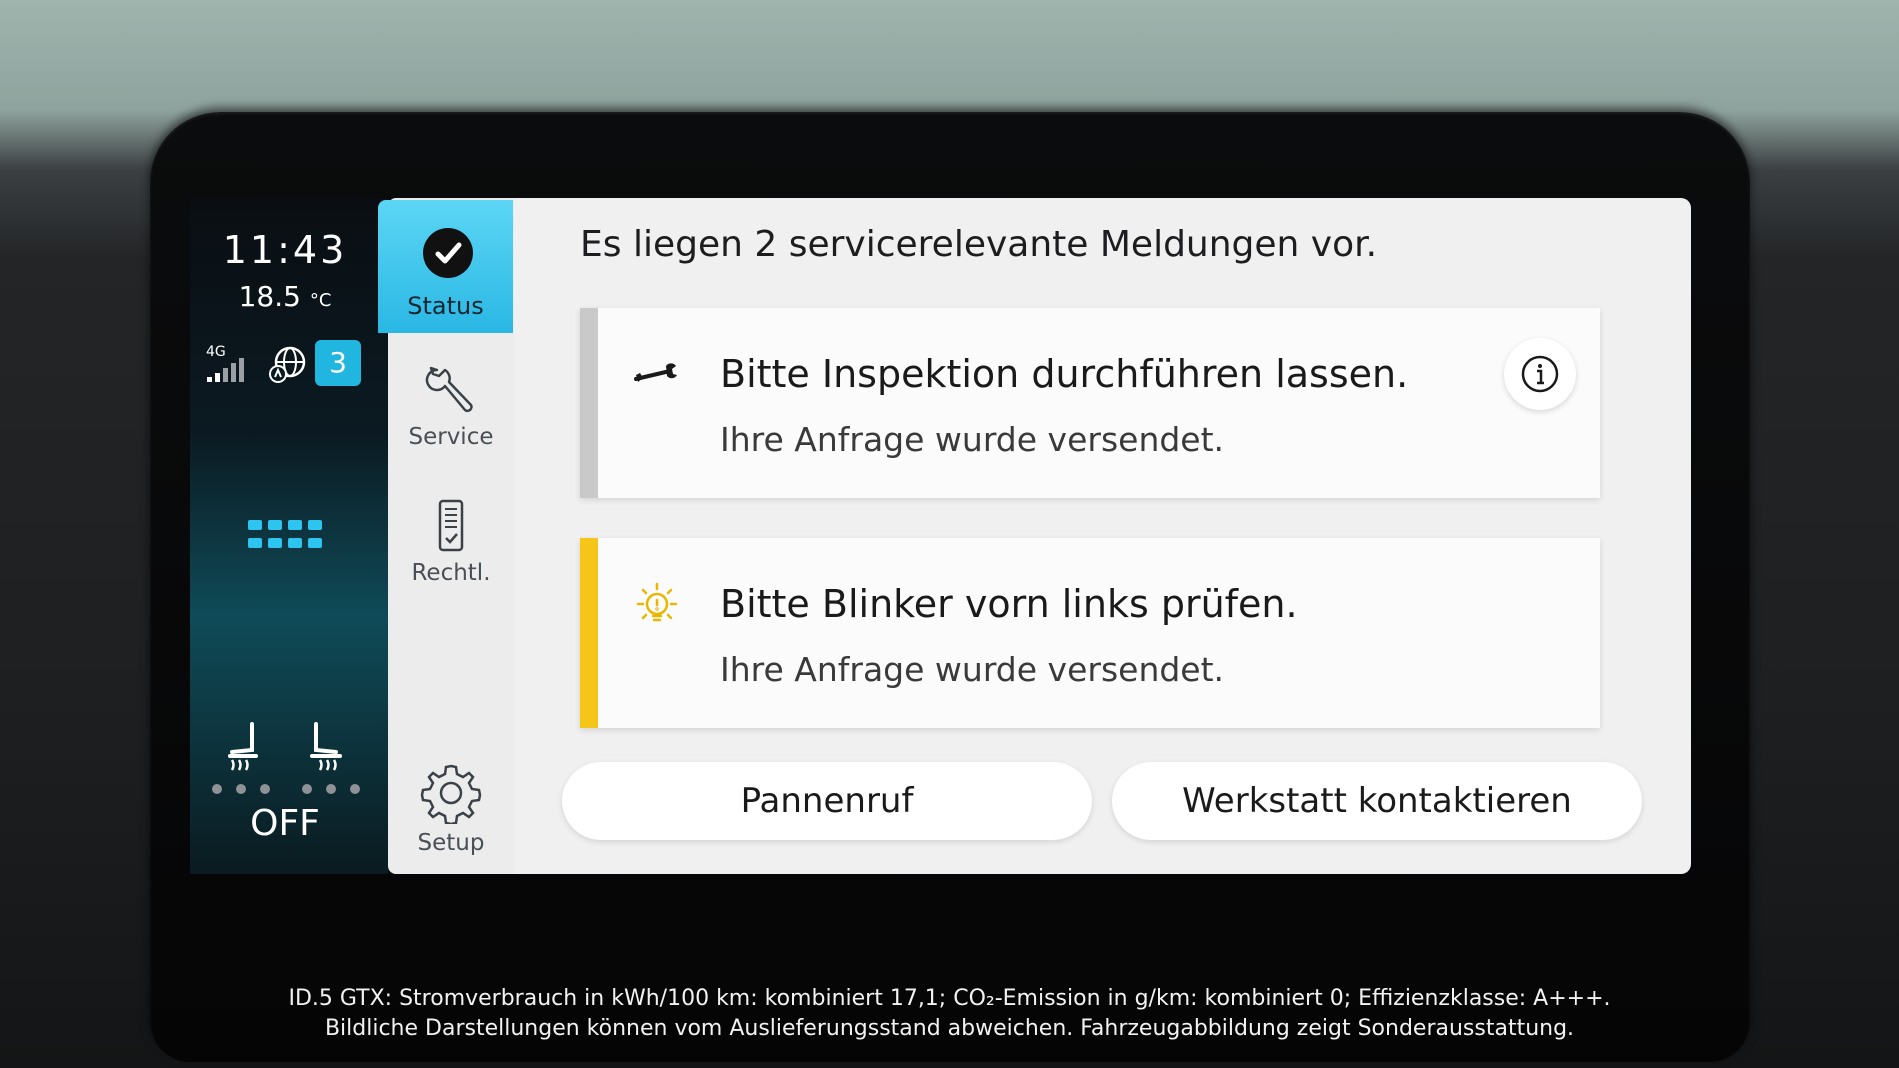 This screenshot has height=1068, width=1899. Describe the element at coordinates (448, 253) in the screenshot. I see `check-circle-icon` at that location.